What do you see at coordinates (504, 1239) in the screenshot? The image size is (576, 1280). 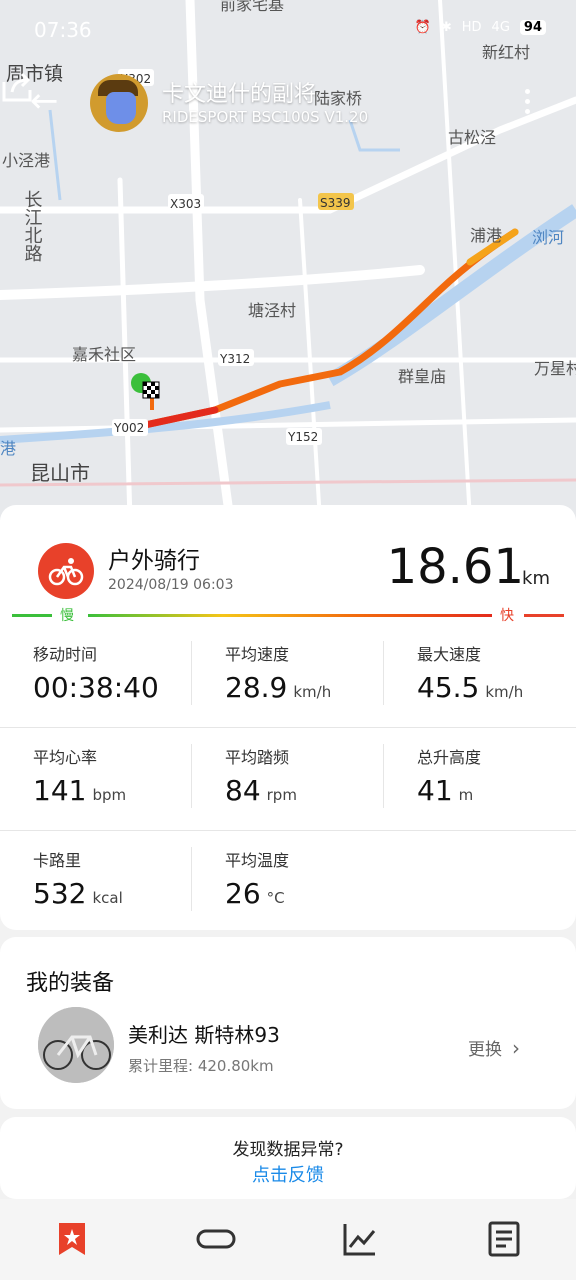 I see `report-icon` at bounding box center [504, 1239].